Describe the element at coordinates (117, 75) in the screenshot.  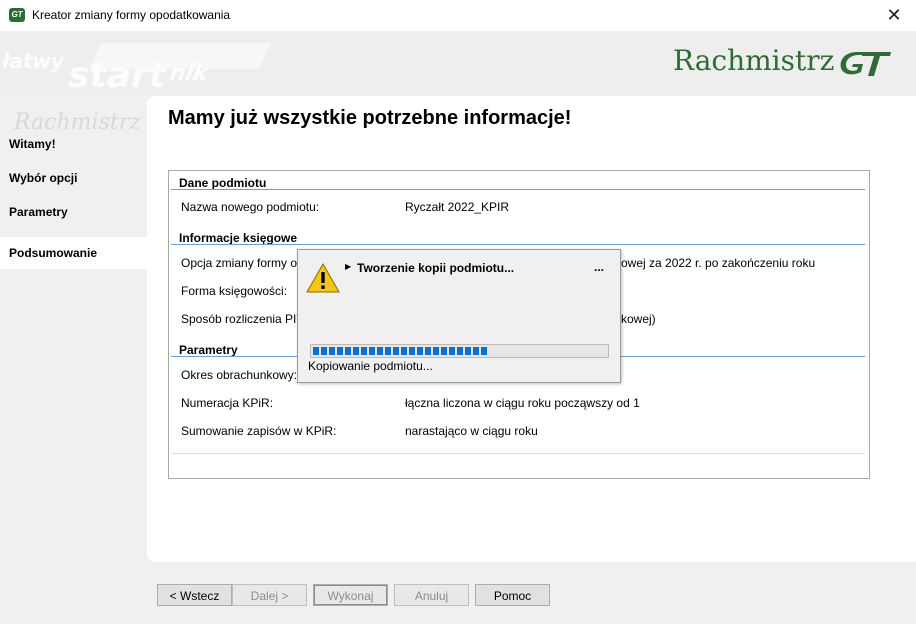
I see `banner-watermark-2: start` at that location.